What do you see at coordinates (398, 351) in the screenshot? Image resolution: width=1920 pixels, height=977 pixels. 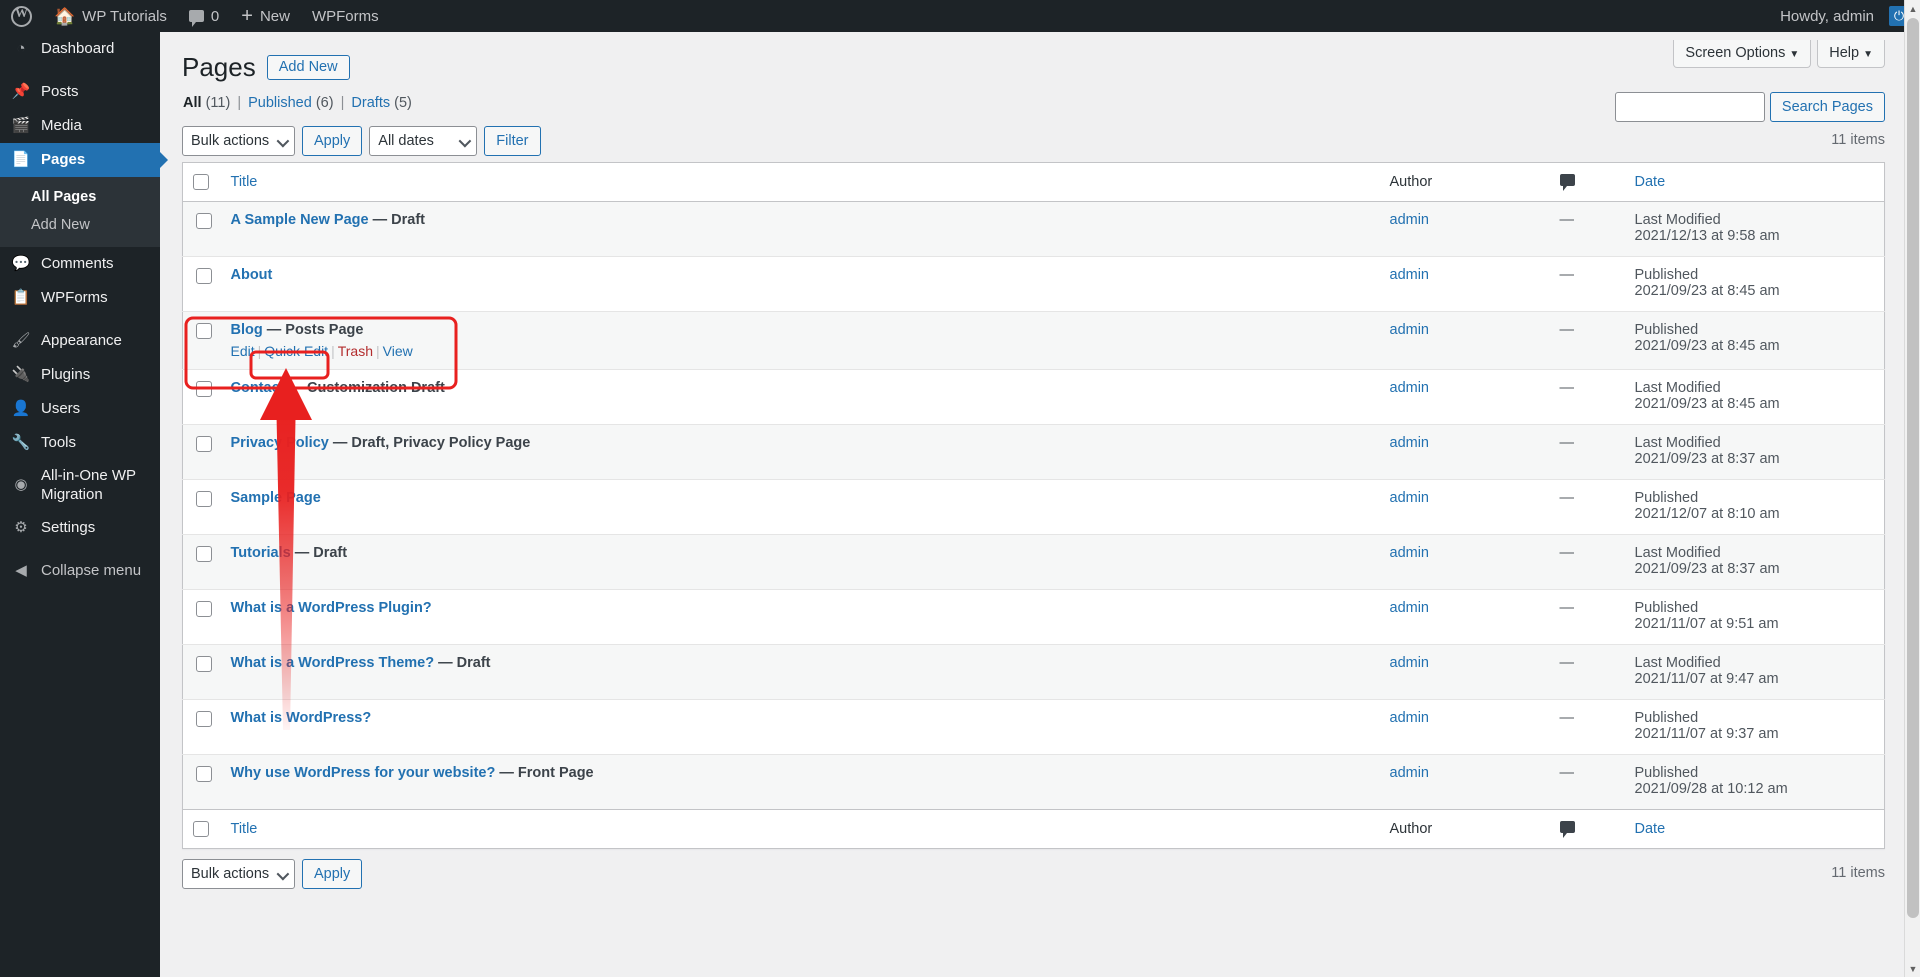 I see `row-action-view: View` at bounding box center [398, 351].